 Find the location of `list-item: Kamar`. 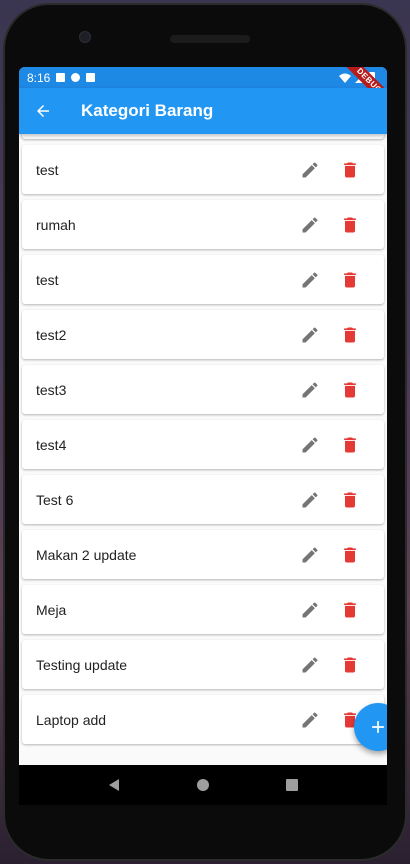

list-item: Kamar is located at coordinates (203, 136).